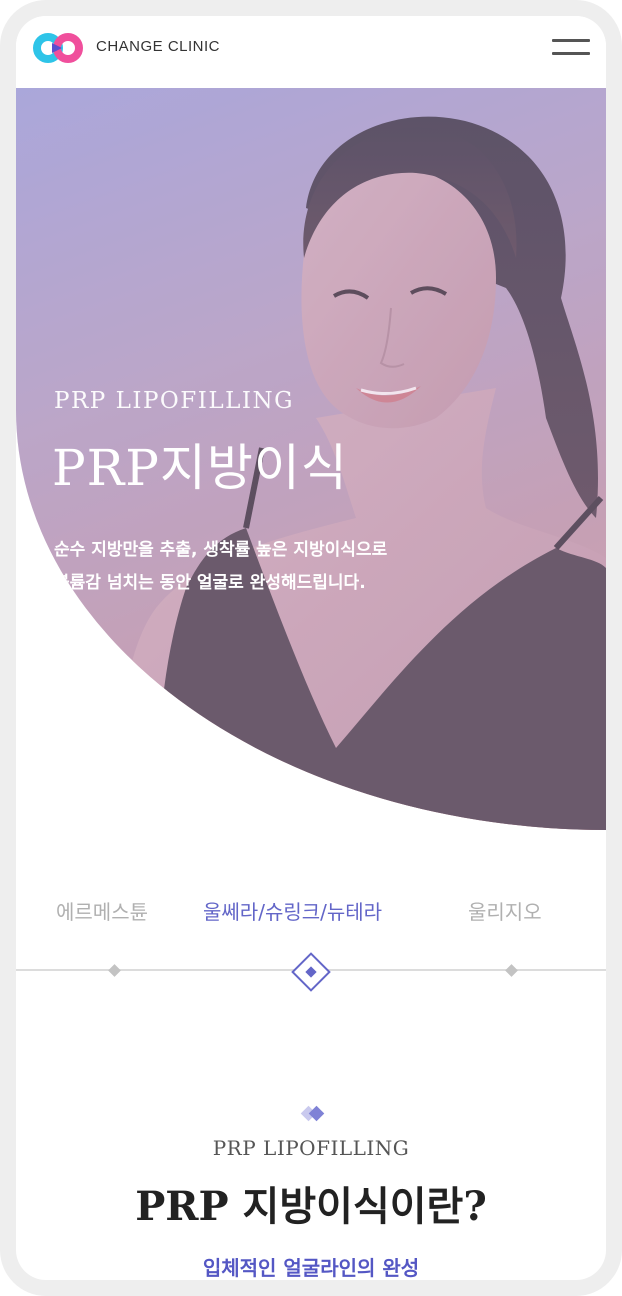 This screenshot has height=1296, width=622. What do you see at coordinates (210, 583) in the screenshot?
I see `hero-description-line2: 볼륨감 넘치는 동안 얼굴로 완성해드립니다.` at bounding box center [210, 583].